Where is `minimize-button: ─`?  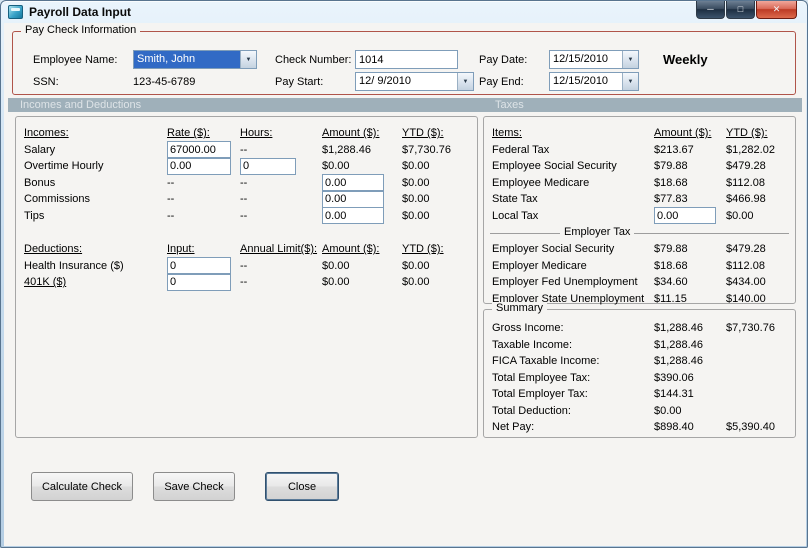 minimize-button: ─ is located at coordinates (710, 10).